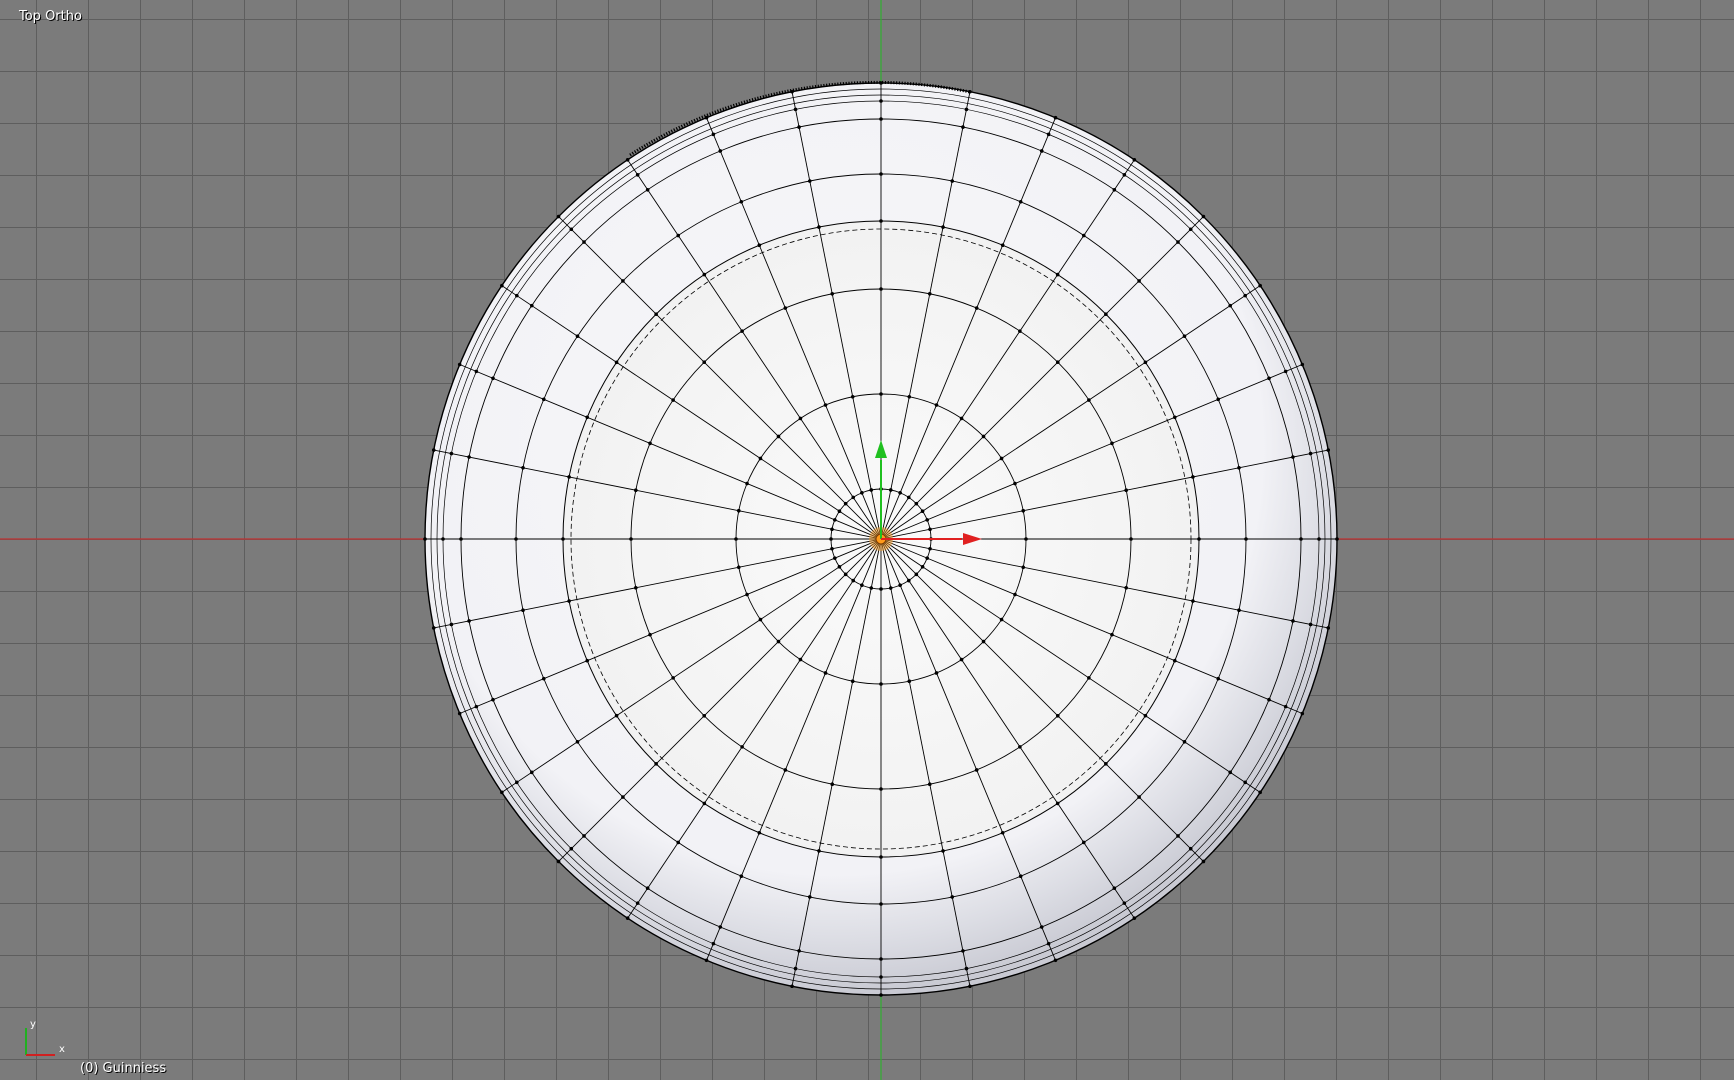  What do you see at coordinates (33, 1024) in the screenshot?
I see `gizmo-y-label: y` at bounding box center [33, 1024].